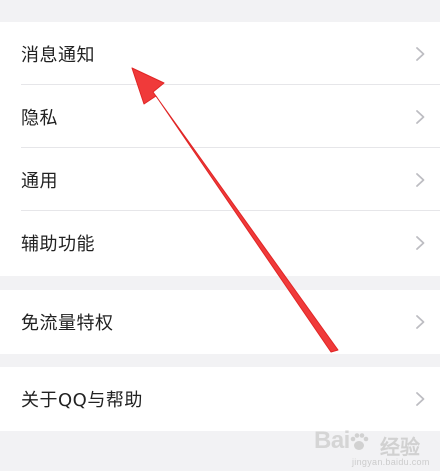 This screenshot has height=471, width=440. I want to click on settings-row-label: 消息通知, so click(58, 55).